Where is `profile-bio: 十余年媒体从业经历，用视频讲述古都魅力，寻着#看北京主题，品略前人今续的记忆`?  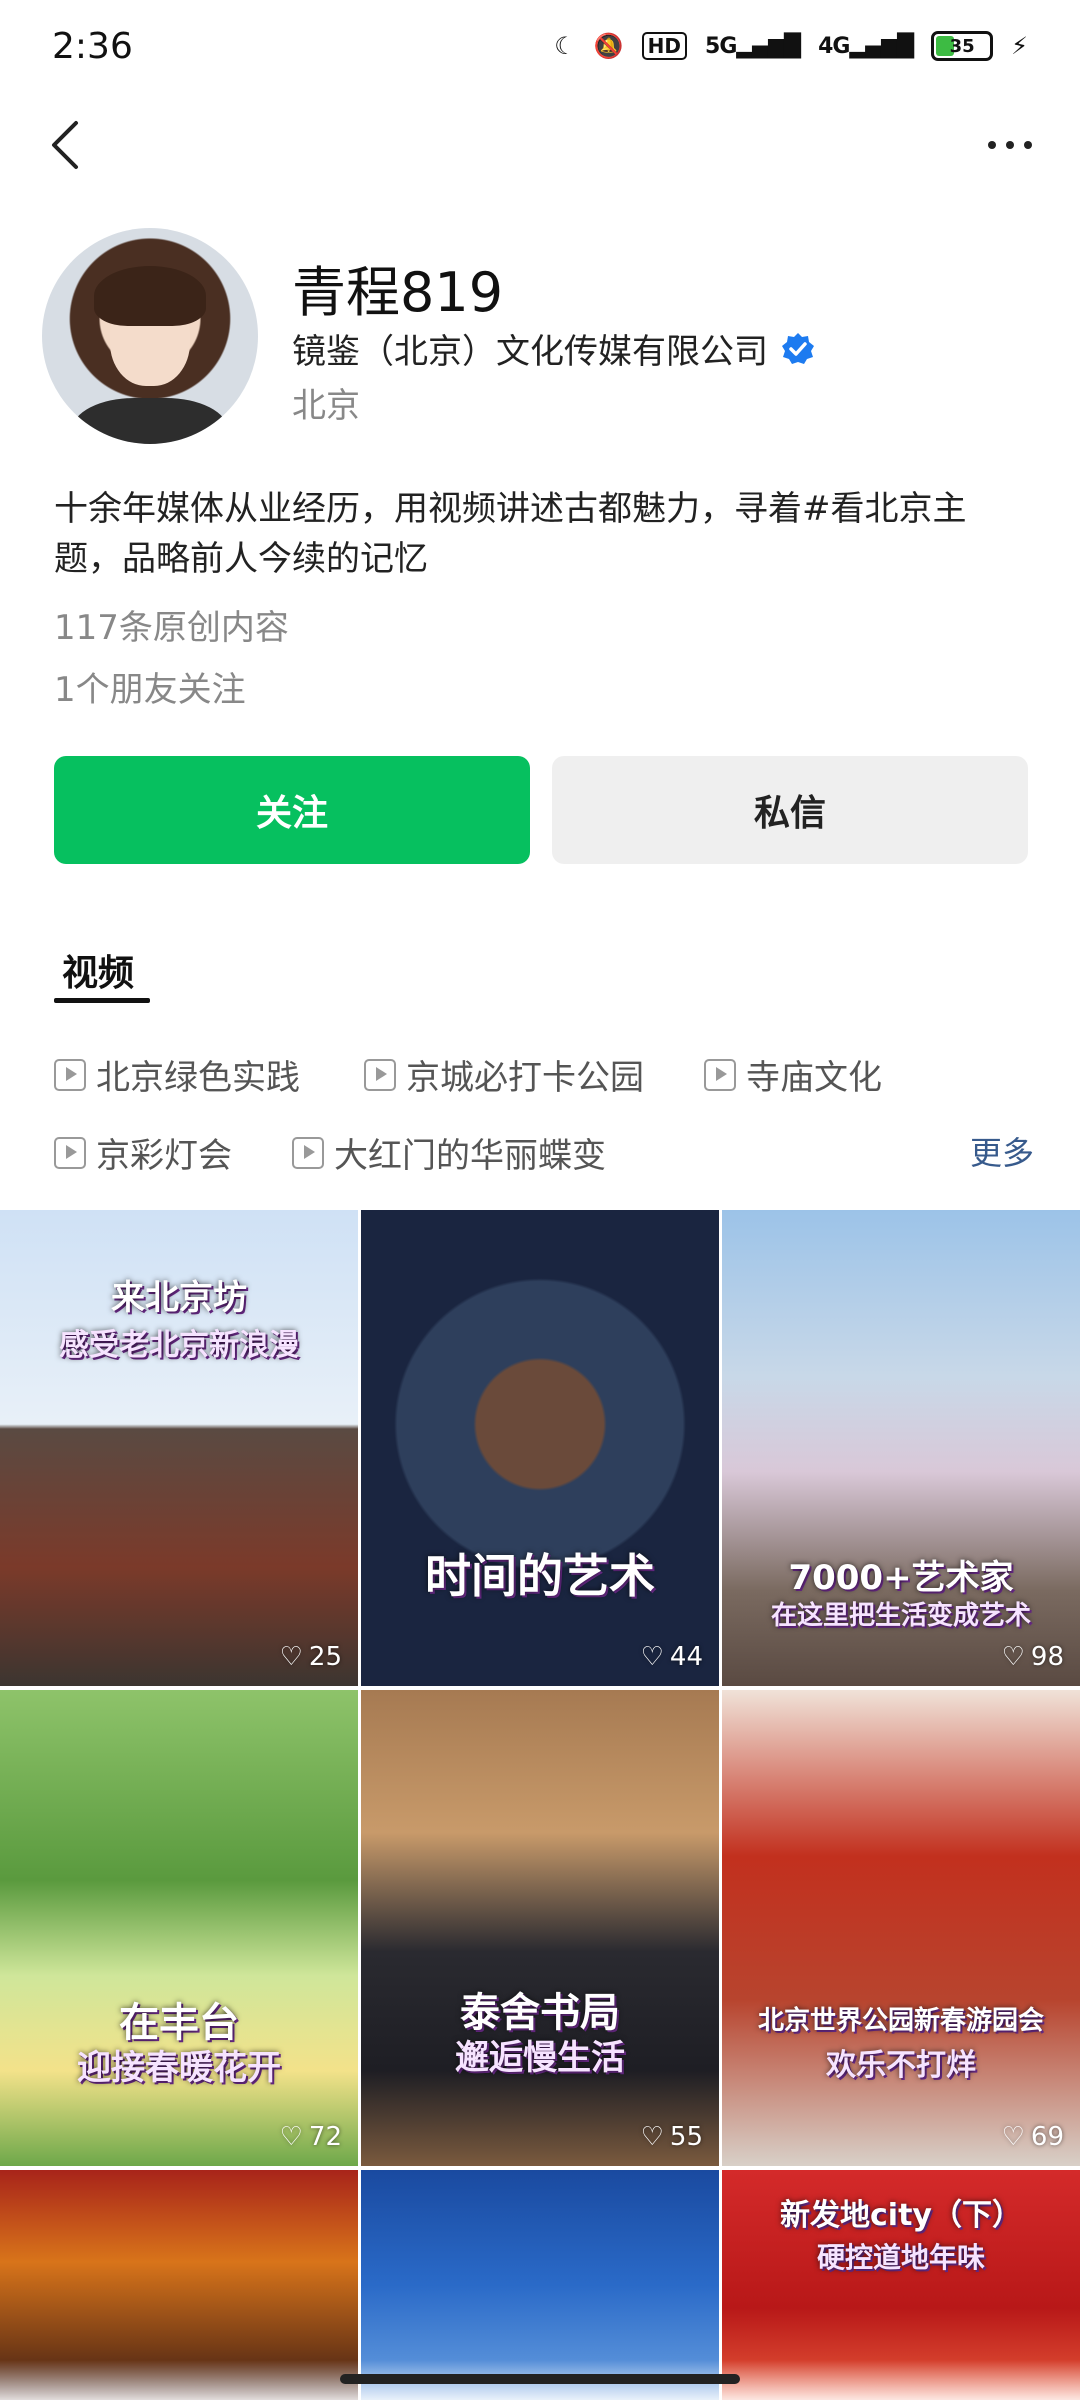 profile-bio: 十余年媒体从业经历，用视频讲述古都魅力，寻着#看北京主题，品略前人今续的记忆 is located at coordinates (510, 534).